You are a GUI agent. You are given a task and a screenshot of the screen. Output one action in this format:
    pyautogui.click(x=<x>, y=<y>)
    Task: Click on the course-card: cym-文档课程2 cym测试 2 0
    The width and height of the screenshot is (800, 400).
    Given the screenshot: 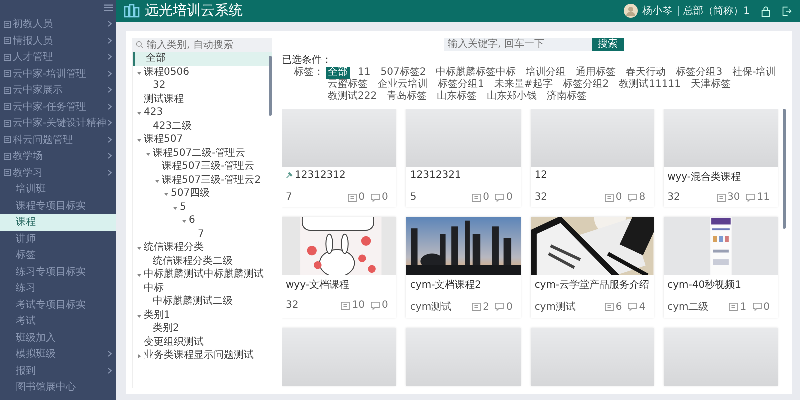 What is the action you would take?
    pyautogui.click(x=463, y=267)
    